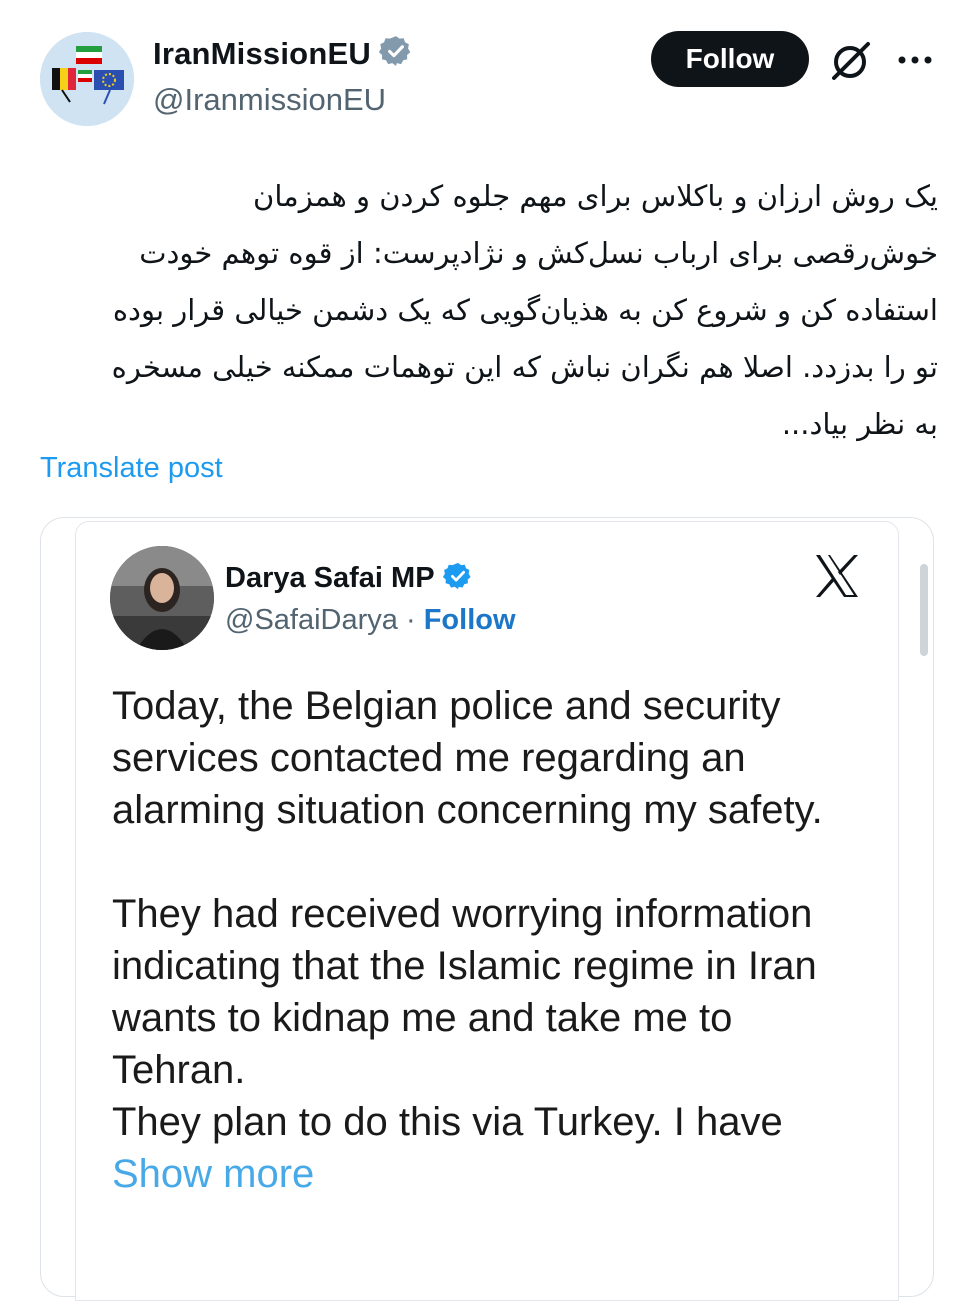 This screenshot has width=976, height=1301. What do you see at coordinates (924, 610) in the screenshot?
I see `scrollbar` at bounding box center [924, 610].